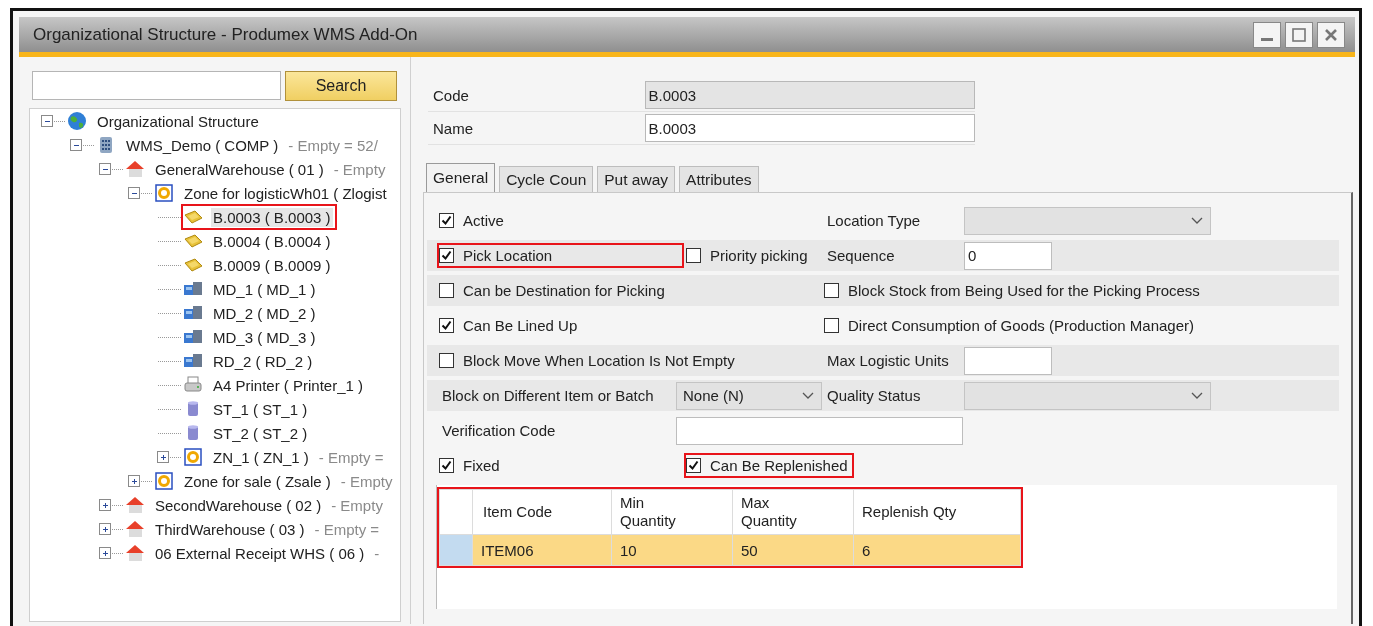 The height and width of the screenshot is (626, 1373). I want to click on field-label: Name, so click(453, 128).